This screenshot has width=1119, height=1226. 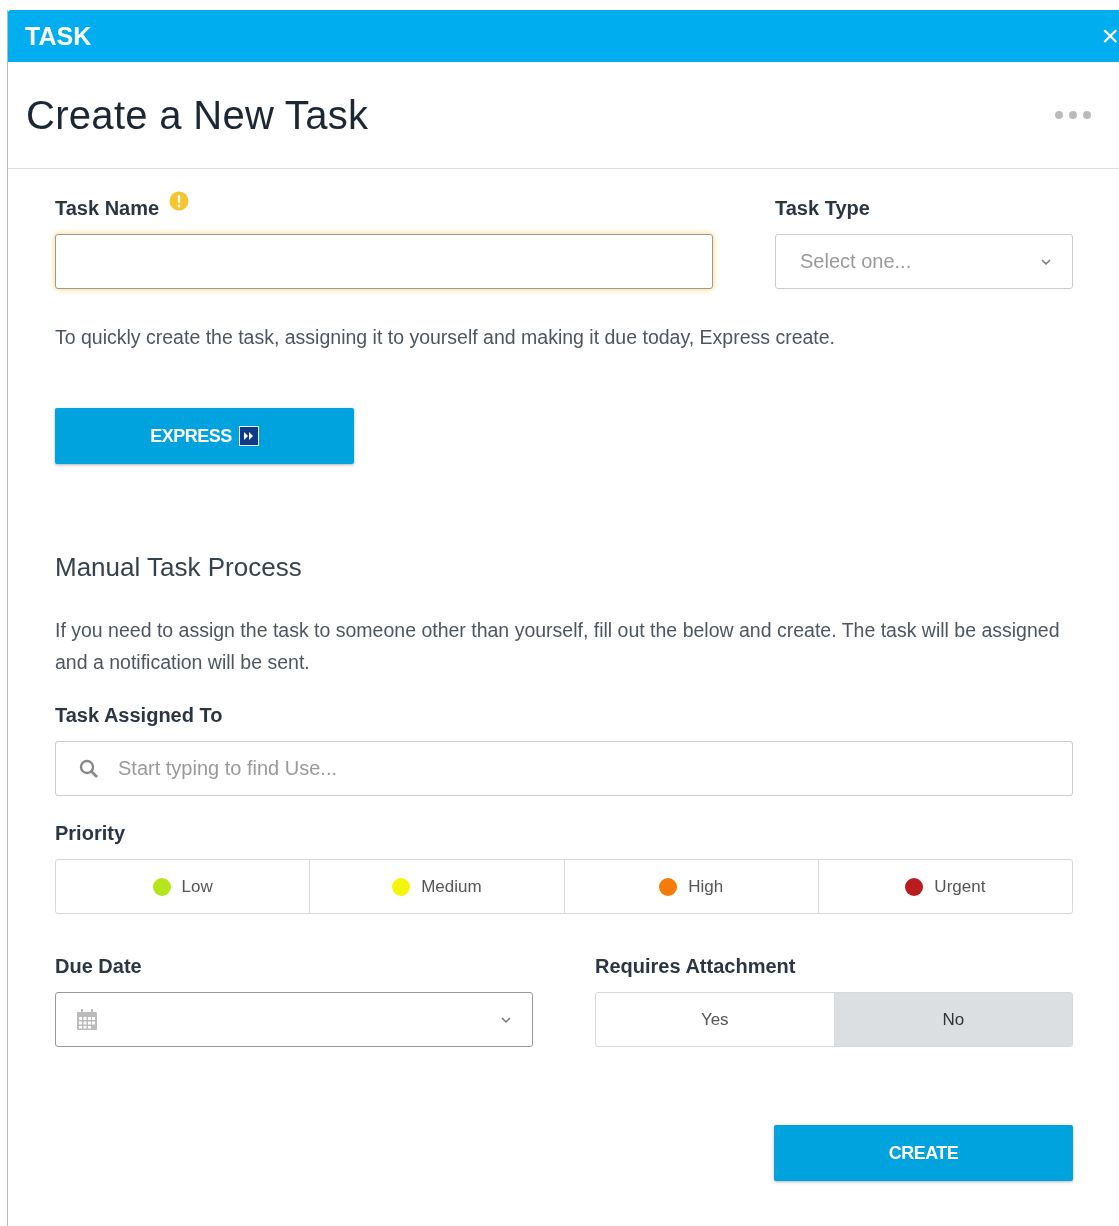 I want to click on priority-option: Urgent, so click(x=944, y=886).